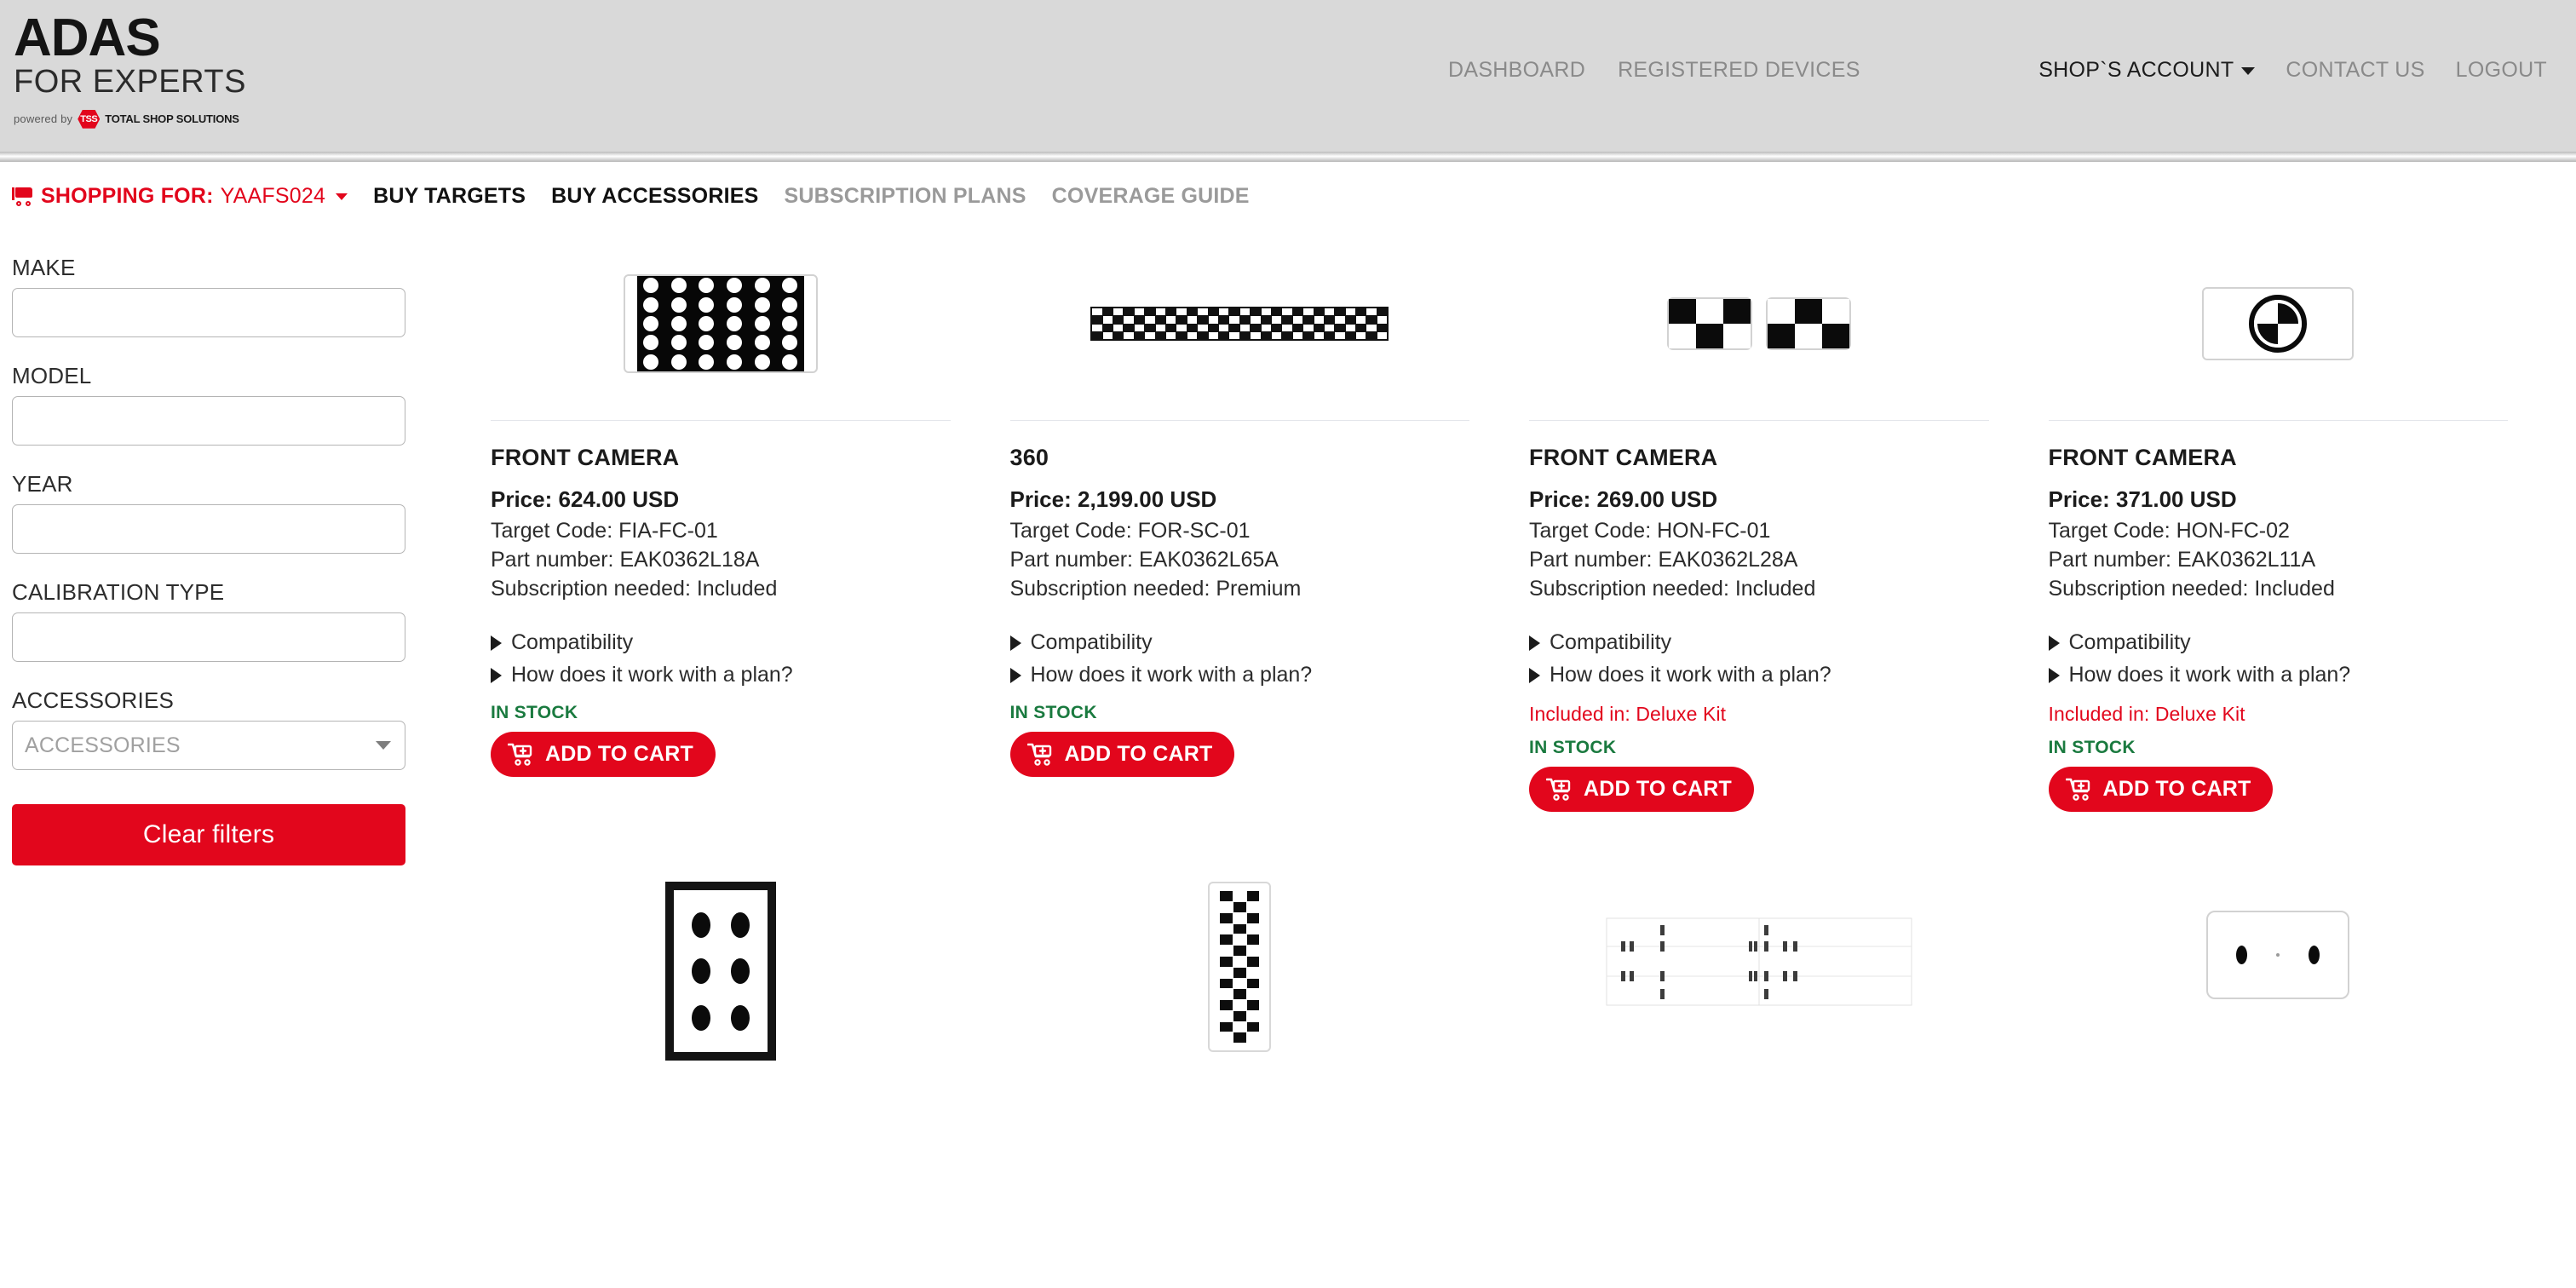  What do you see at coordinates (43, 484) in the screenshot?
I see `year-label: YEAR` at bounding box center [43, 484].